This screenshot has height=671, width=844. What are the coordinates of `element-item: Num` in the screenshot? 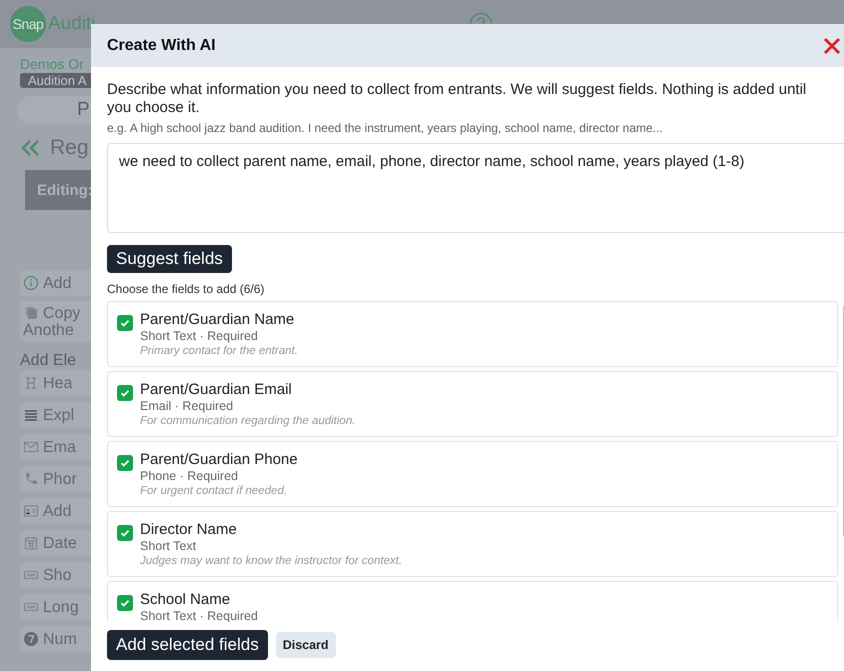 It's located at (55, 639).